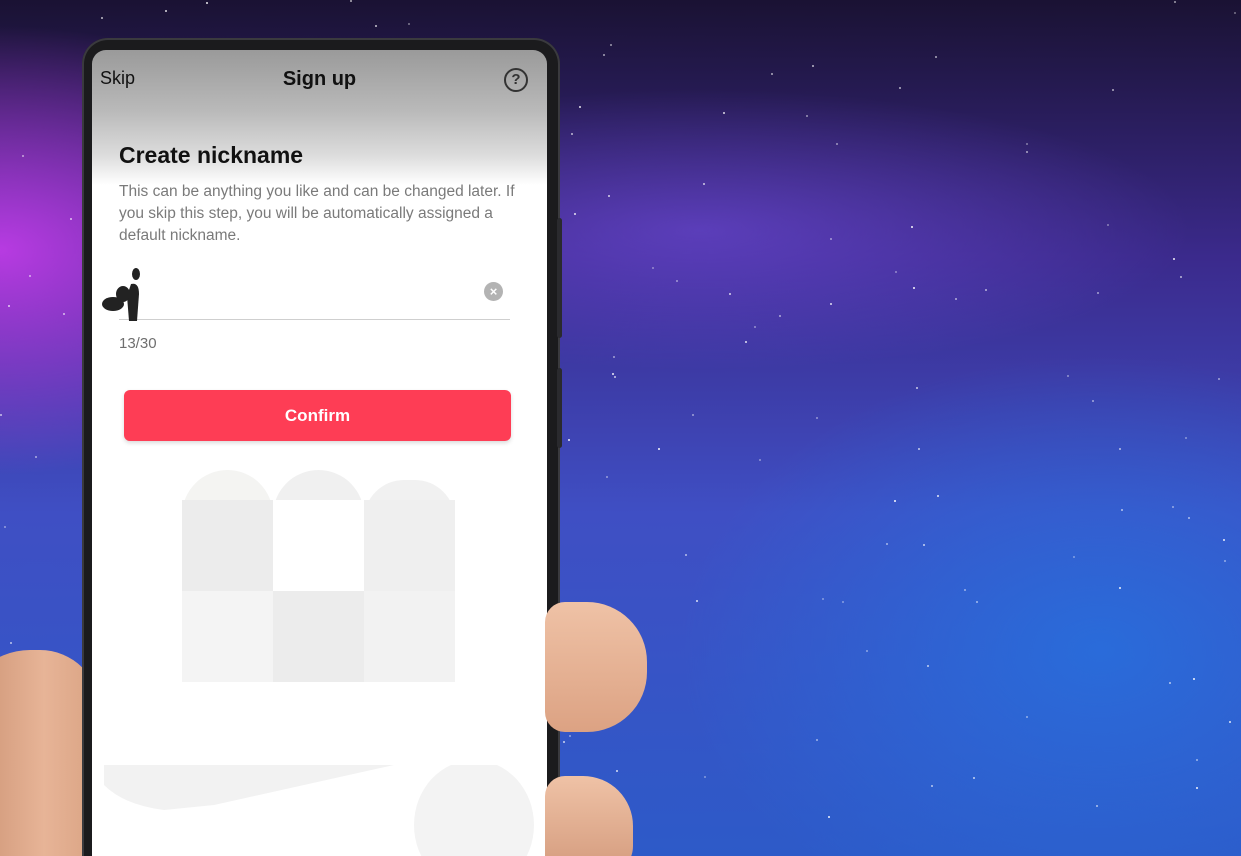  Describe the element at coordinates (559, 408) in the screenshot. I see `phone-side-button` at that location.